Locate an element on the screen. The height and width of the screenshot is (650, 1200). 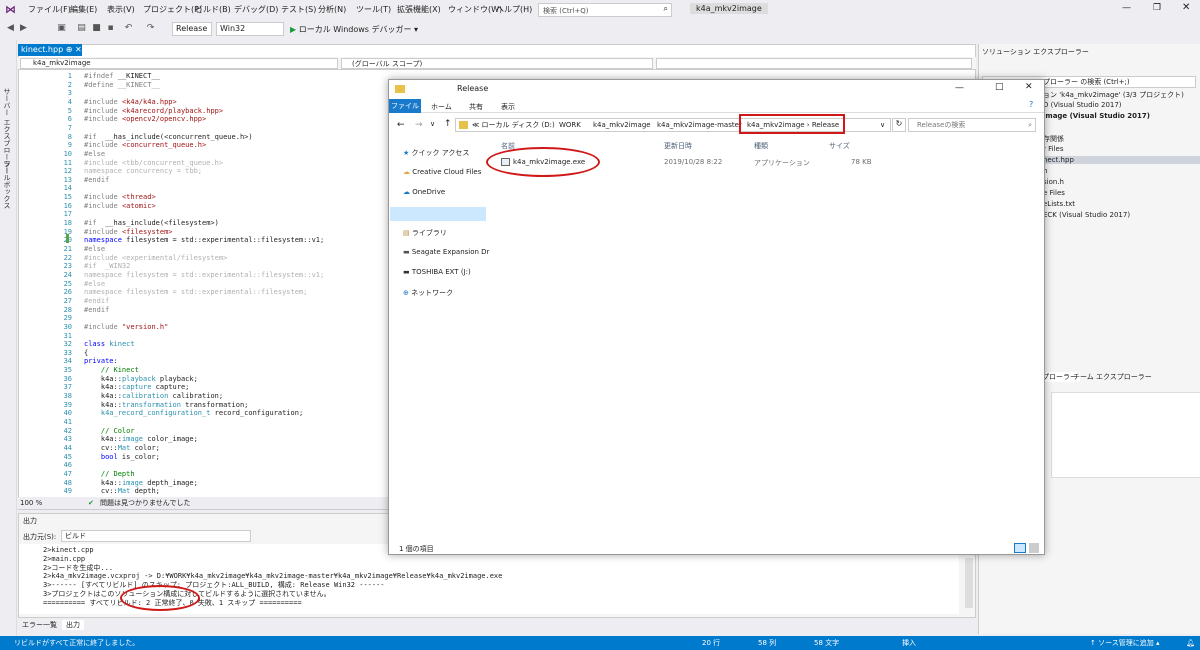
solution-item: r Files is located at coordinates (1053, 149).